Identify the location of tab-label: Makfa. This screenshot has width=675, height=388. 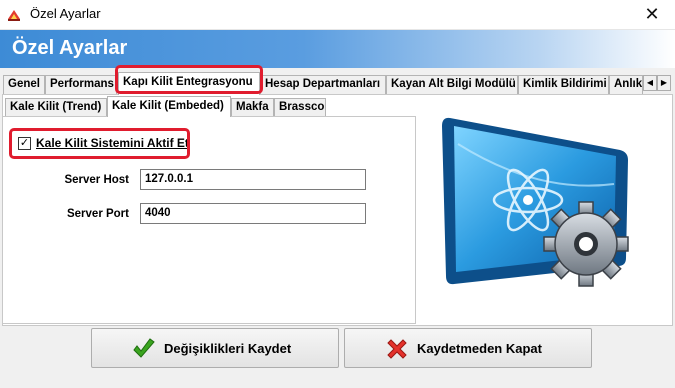
(252, 107).